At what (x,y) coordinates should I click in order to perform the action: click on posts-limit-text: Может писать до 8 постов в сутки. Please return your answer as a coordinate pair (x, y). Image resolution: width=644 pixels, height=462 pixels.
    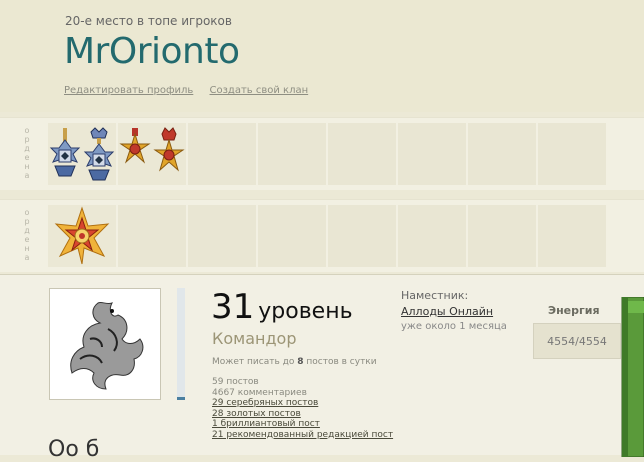
    Looking at the image, I should click on (294, 362).